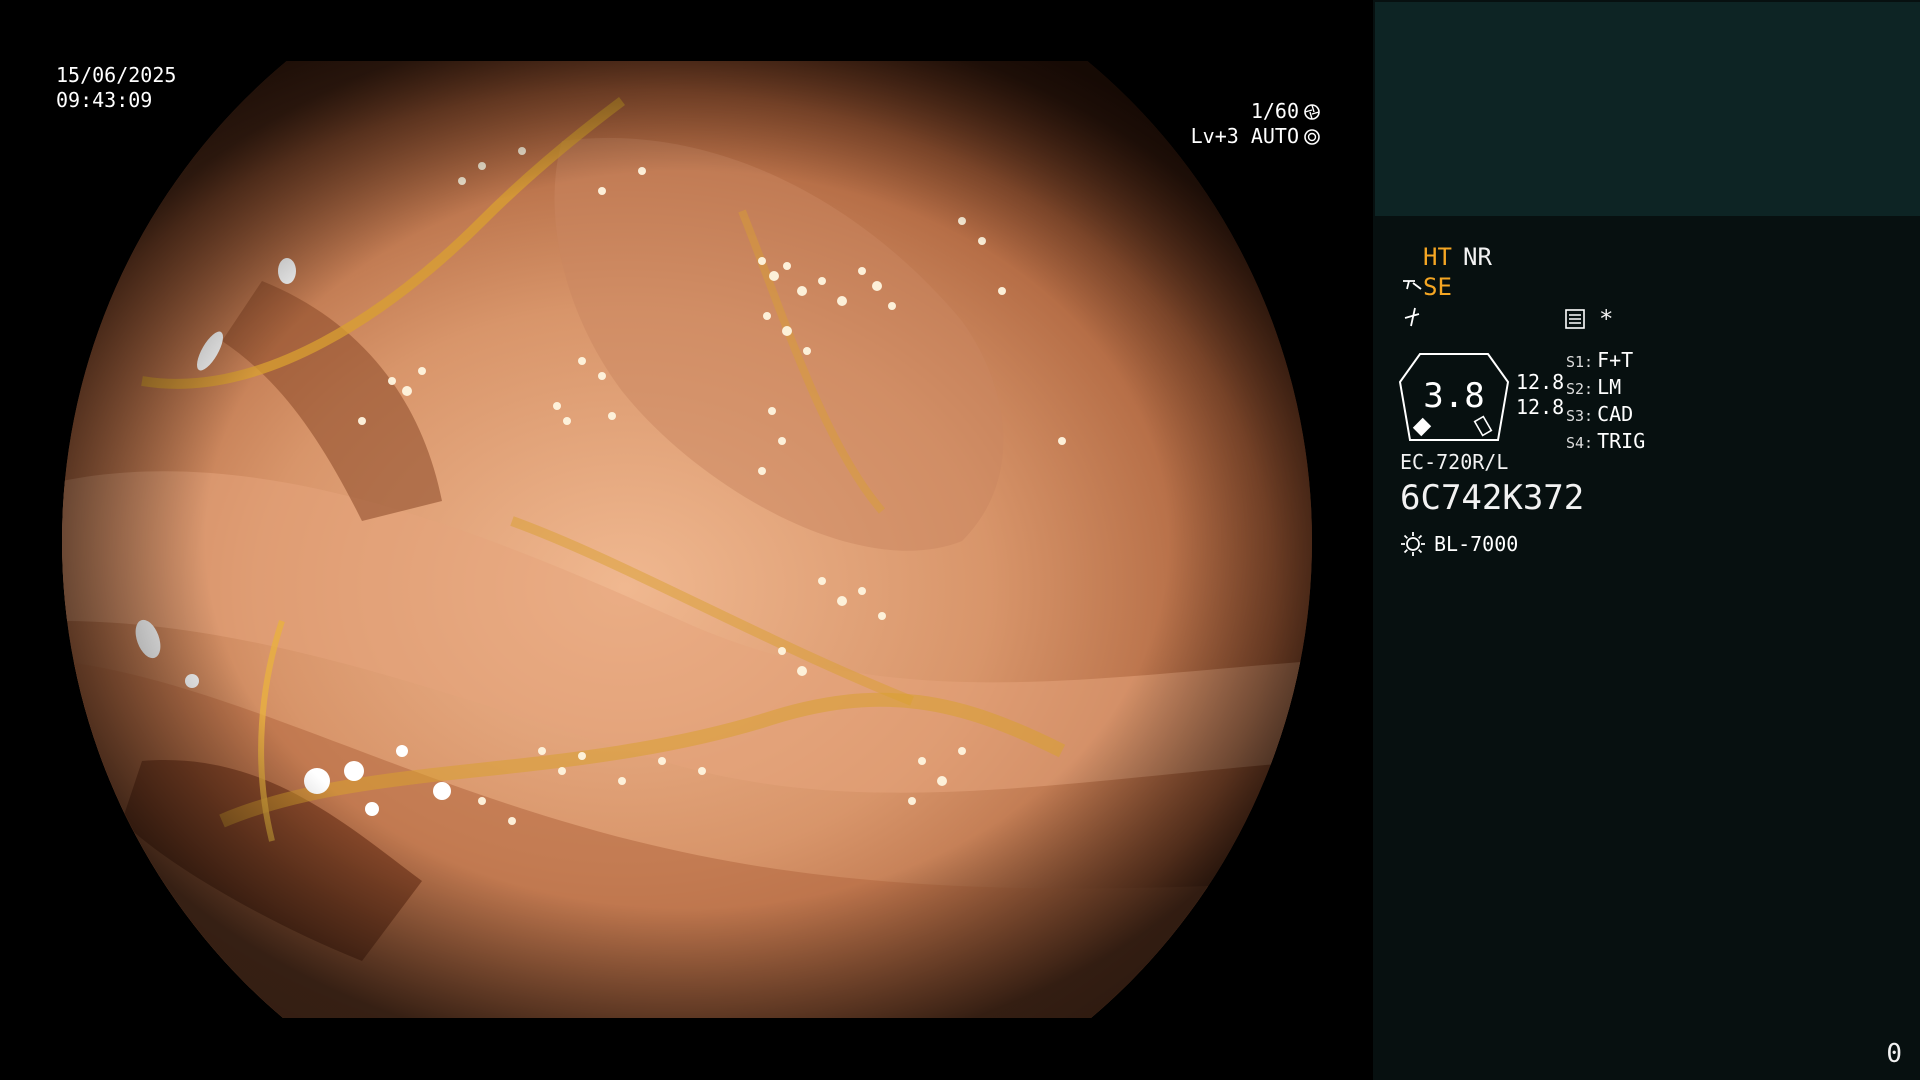 The height and width of the screenshot is (1080, 1920). I want to click on switch-id: S2:, so click(1580, 389).